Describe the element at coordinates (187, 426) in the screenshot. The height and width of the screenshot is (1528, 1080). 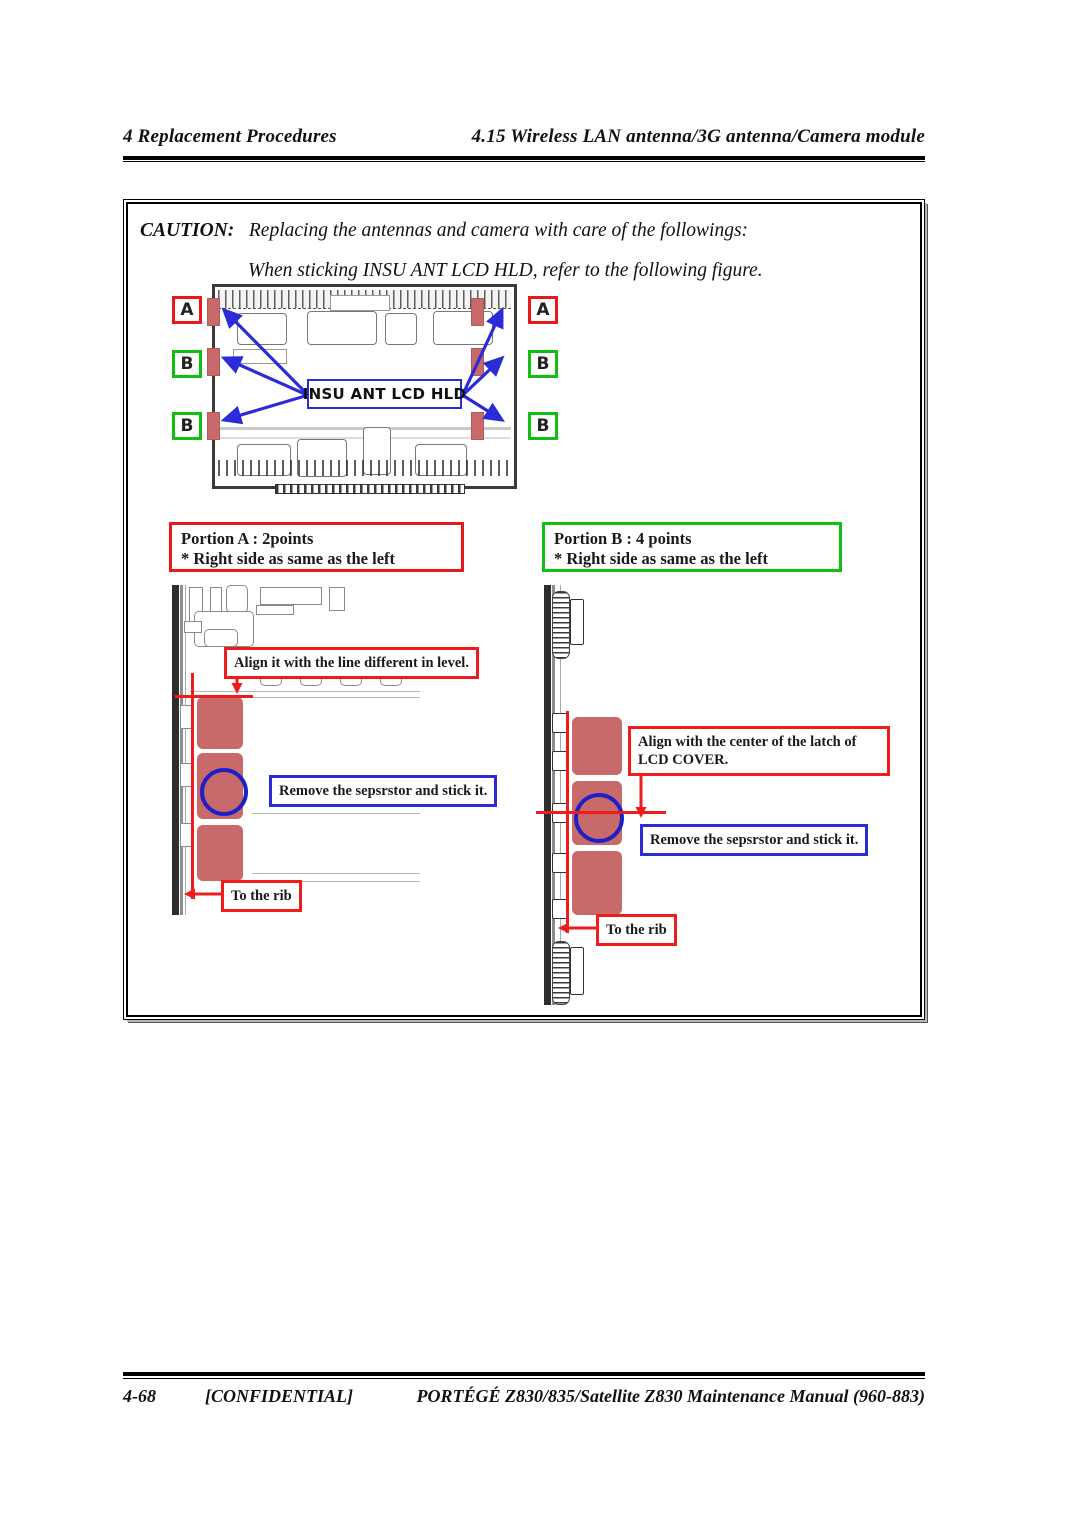
I see `tag-b-left-lower: B` at that location.